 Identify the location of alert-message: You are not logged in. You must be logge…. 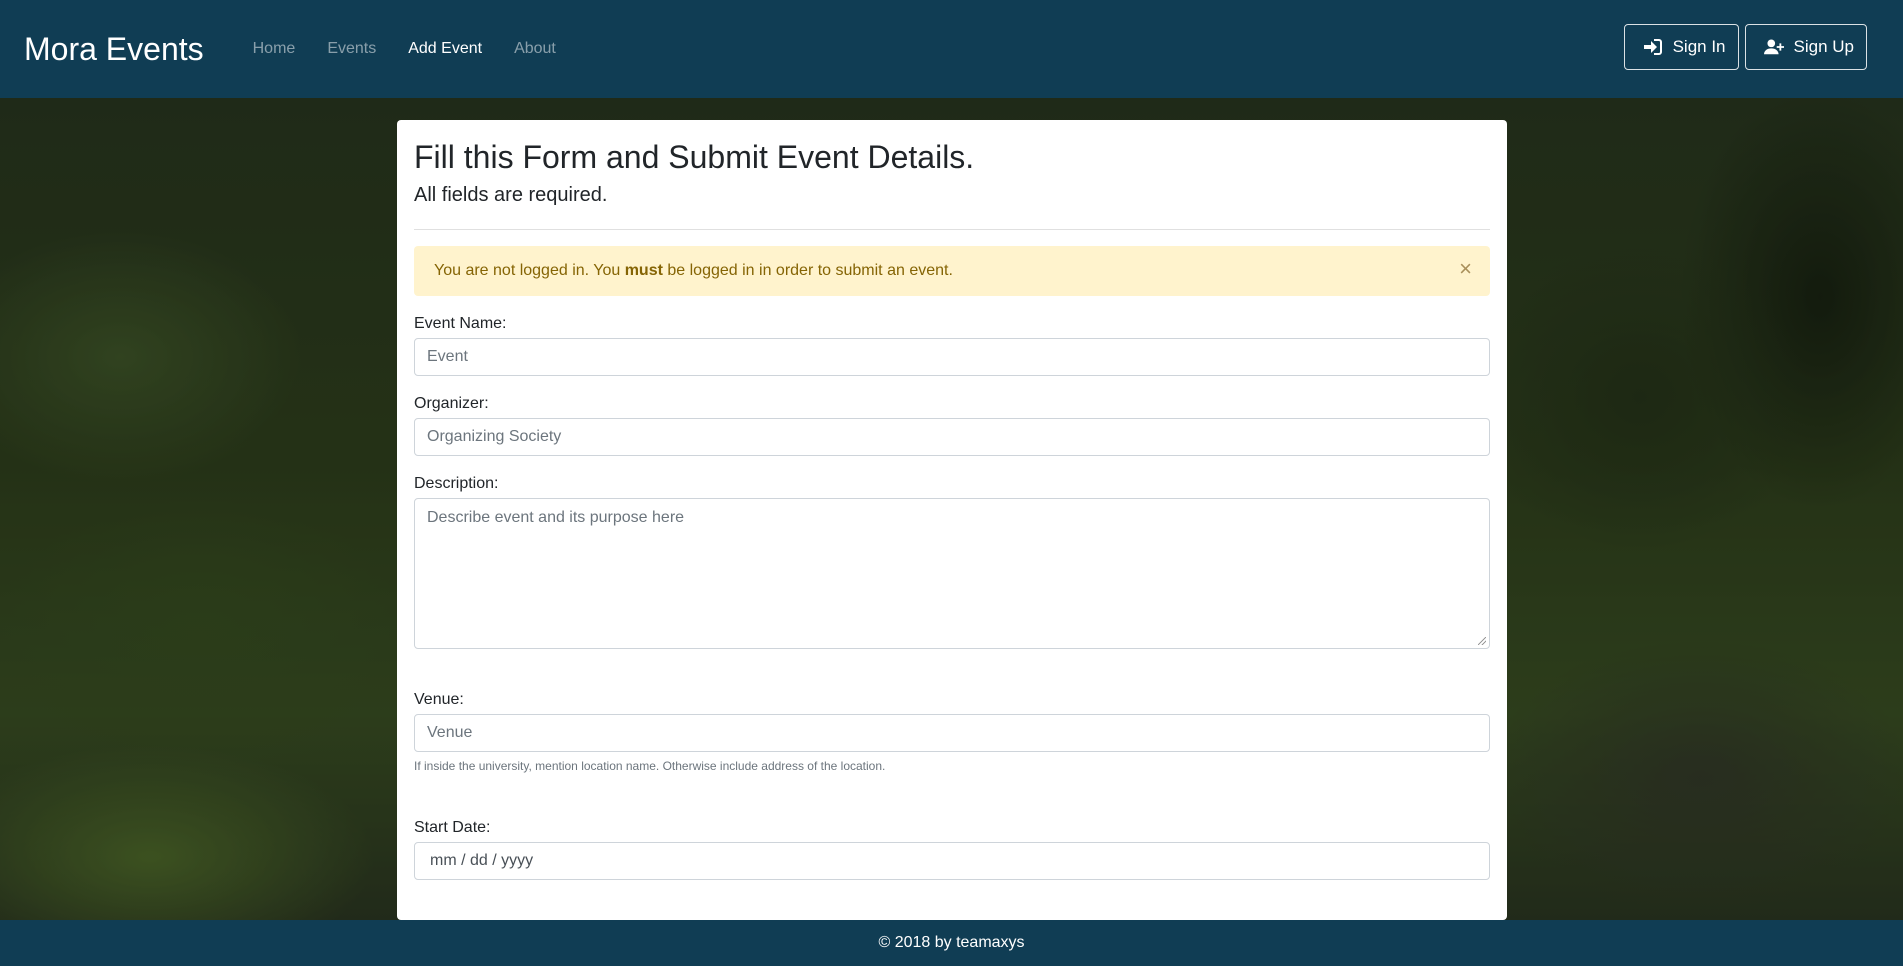
(693, 271).